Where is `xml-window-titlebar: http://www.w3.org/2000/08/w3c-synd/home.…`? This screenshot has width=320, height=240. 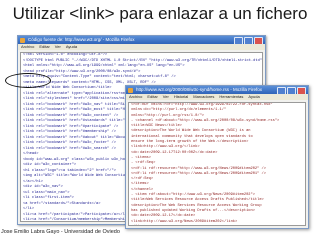
xml-window-titlebar: http://www.w3.org/2000/08/w3c-synd/home.… is located at coordinates (217, 90).